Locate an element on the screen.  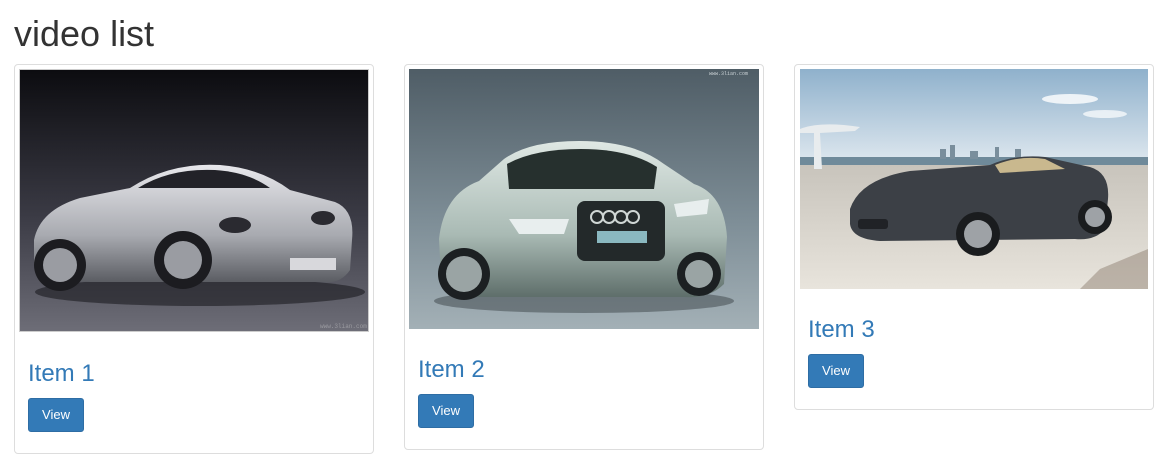
caption-1: Item 1 View is located at coordinates (61, 395).